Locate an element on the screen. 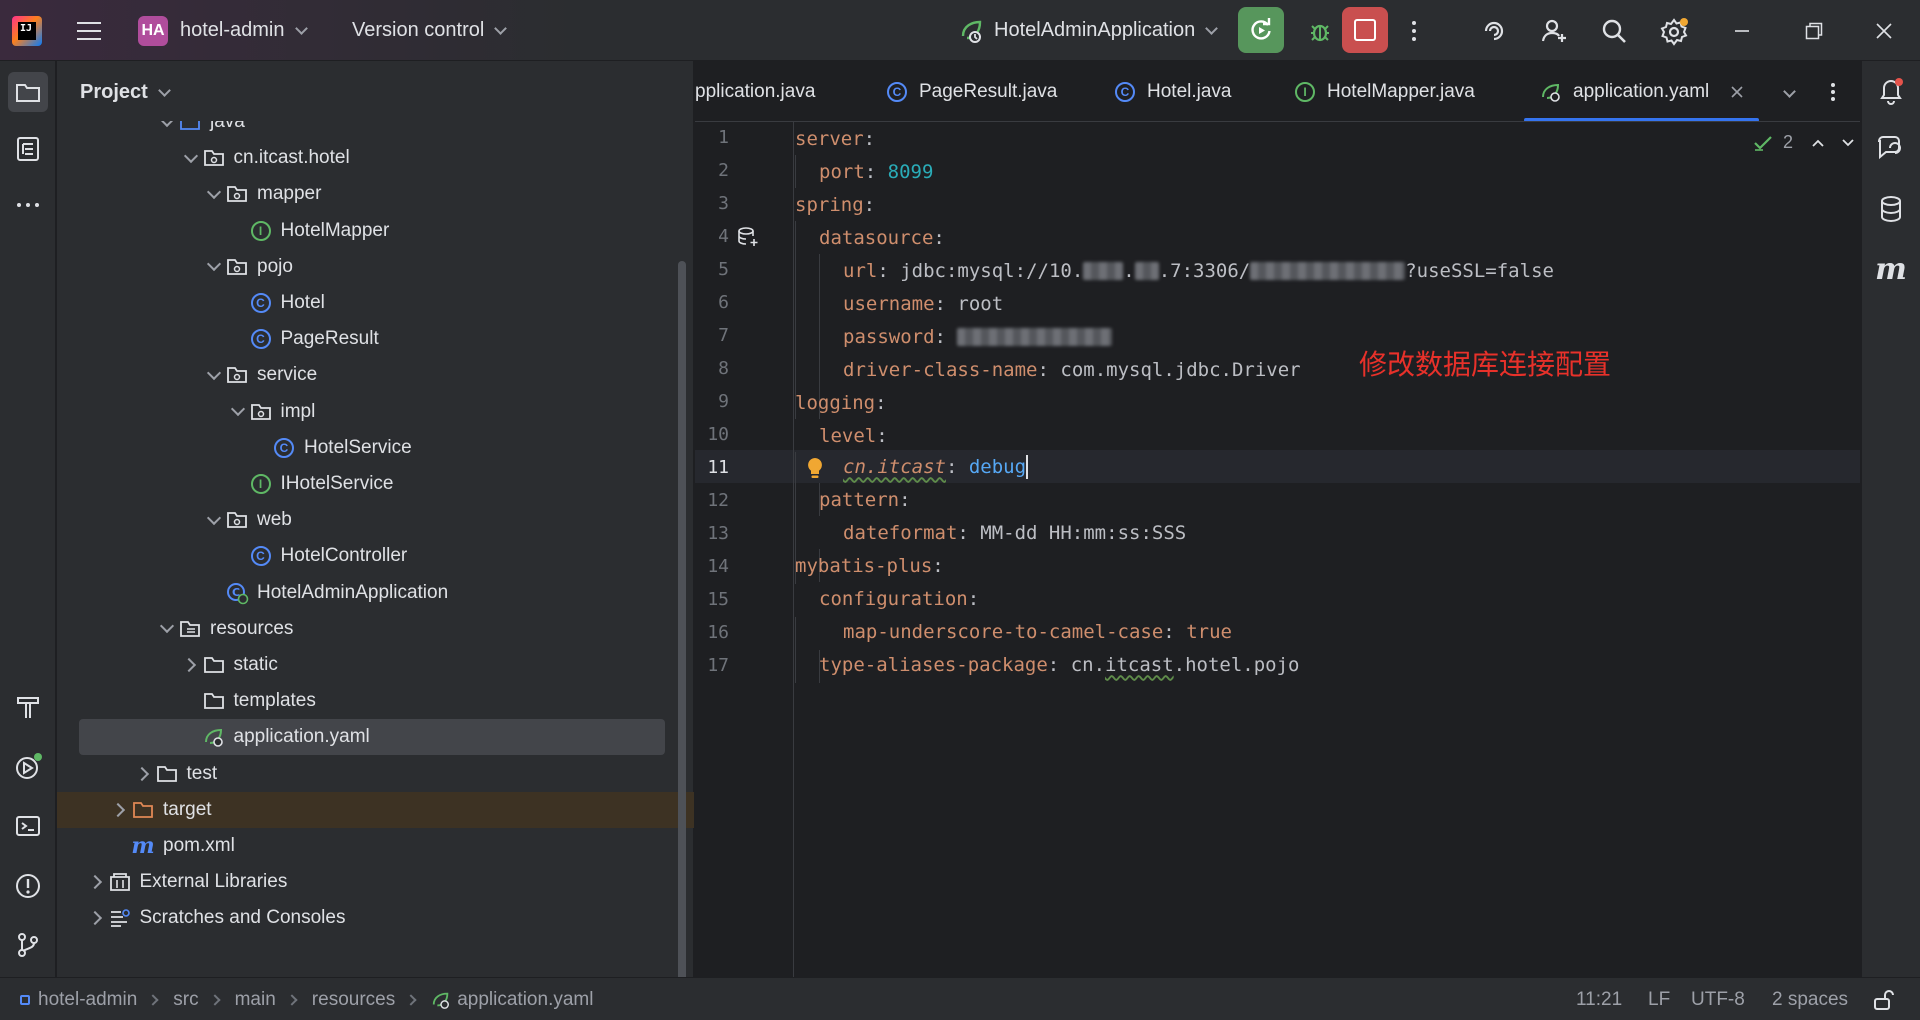  tab-pageresult-java: C PageResult.java is located at coordinates (971, 91).